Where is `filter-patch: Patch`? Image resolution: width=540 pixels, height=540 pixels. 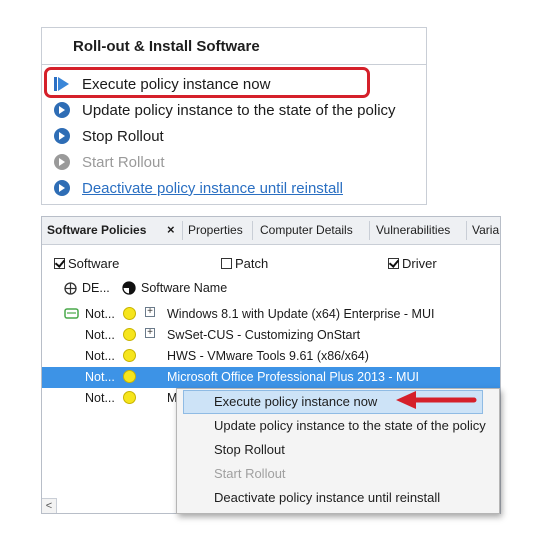 filter-patch: Patch is located at coordinates (244, 263).